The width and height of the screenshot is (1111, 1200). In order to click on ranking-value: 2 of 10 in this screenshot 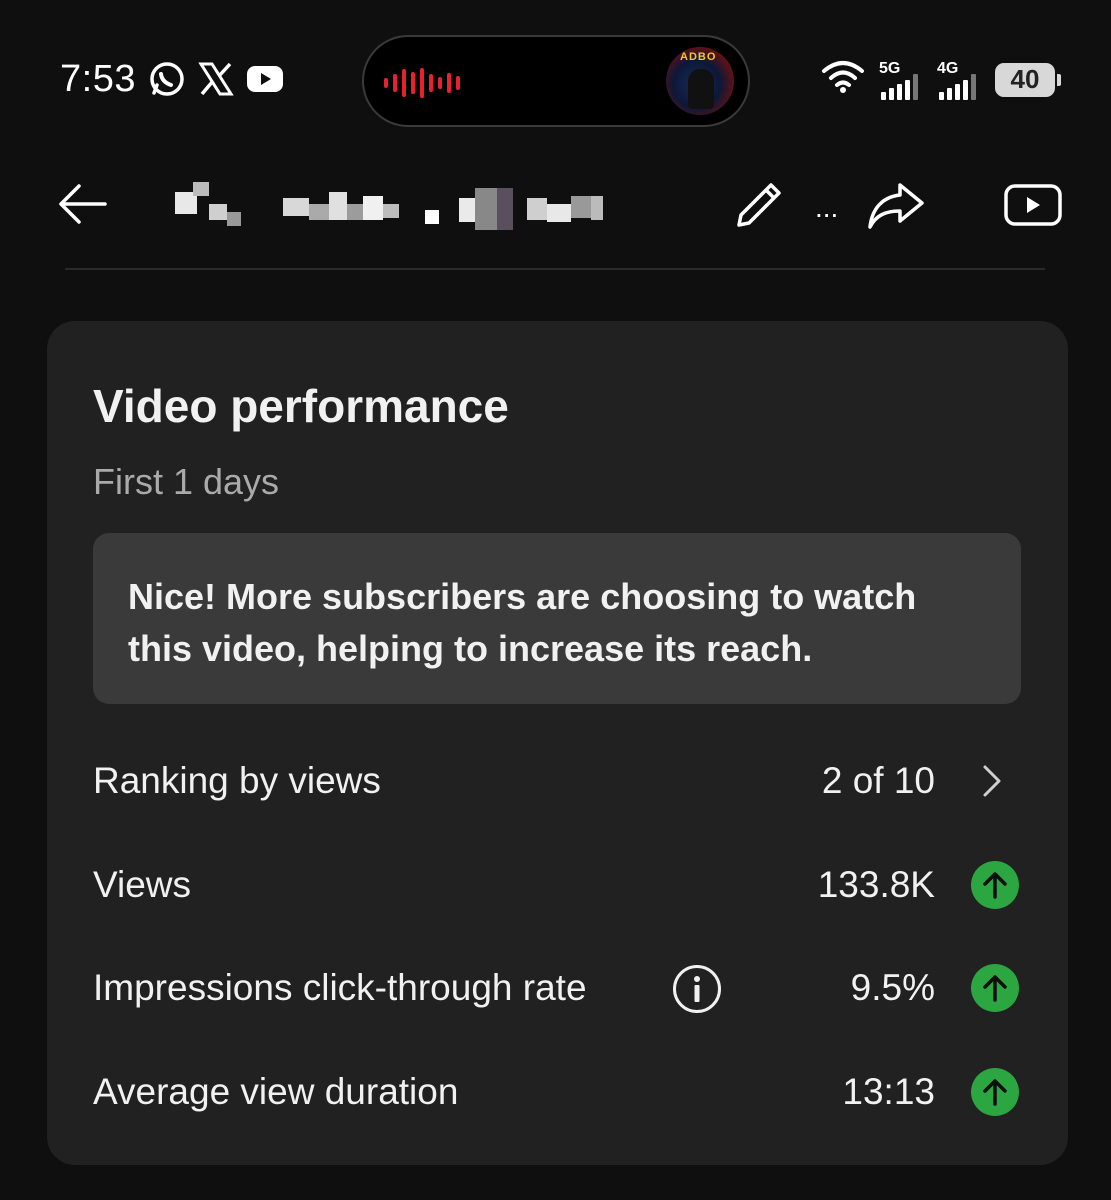, I will do `click(878, 780)`.